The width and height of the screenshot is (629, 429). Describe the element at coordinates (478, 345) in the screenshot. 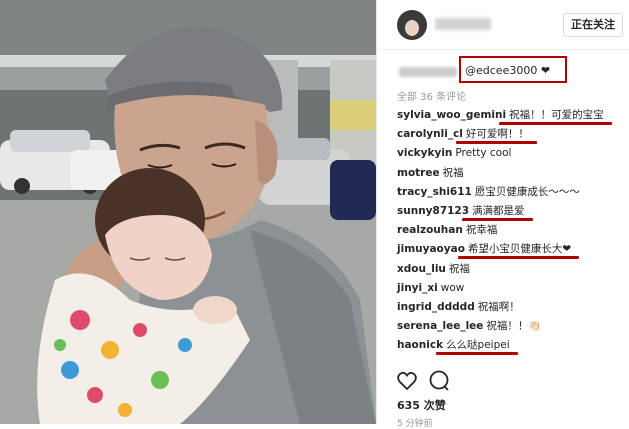

I see `comment-text: 么么哒peipei` at that location.